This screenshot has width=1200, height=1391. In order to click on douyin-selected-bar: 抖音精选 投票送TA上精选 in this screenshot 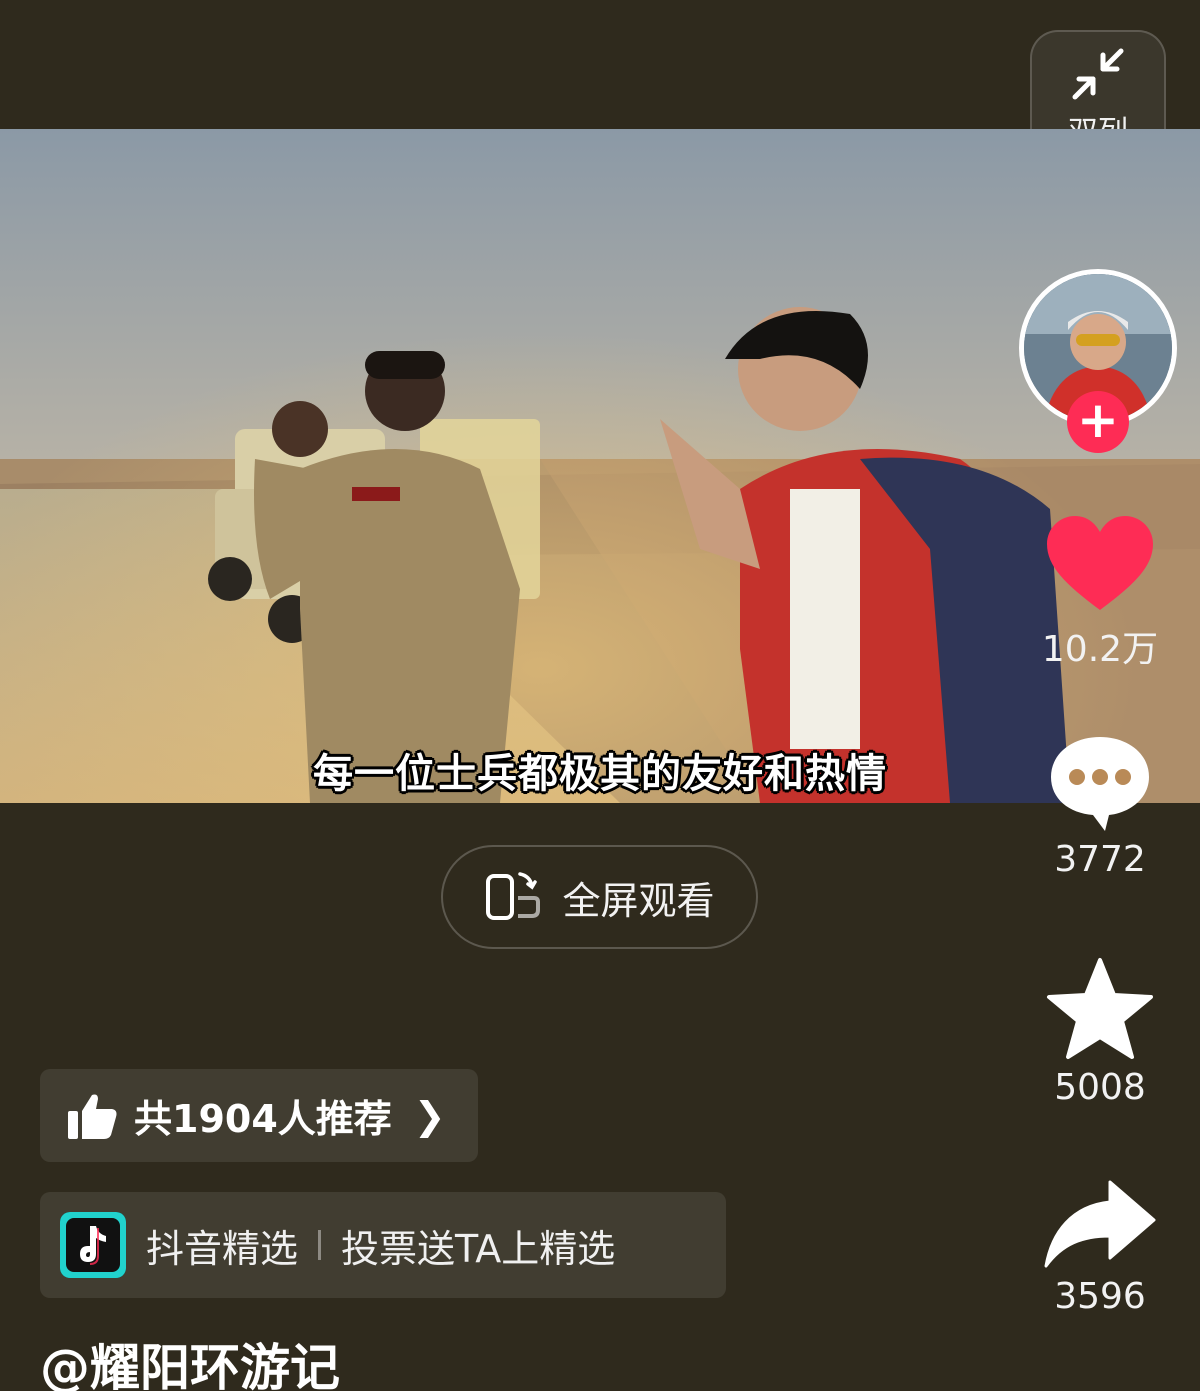, I will do `click(383, 1245)`.